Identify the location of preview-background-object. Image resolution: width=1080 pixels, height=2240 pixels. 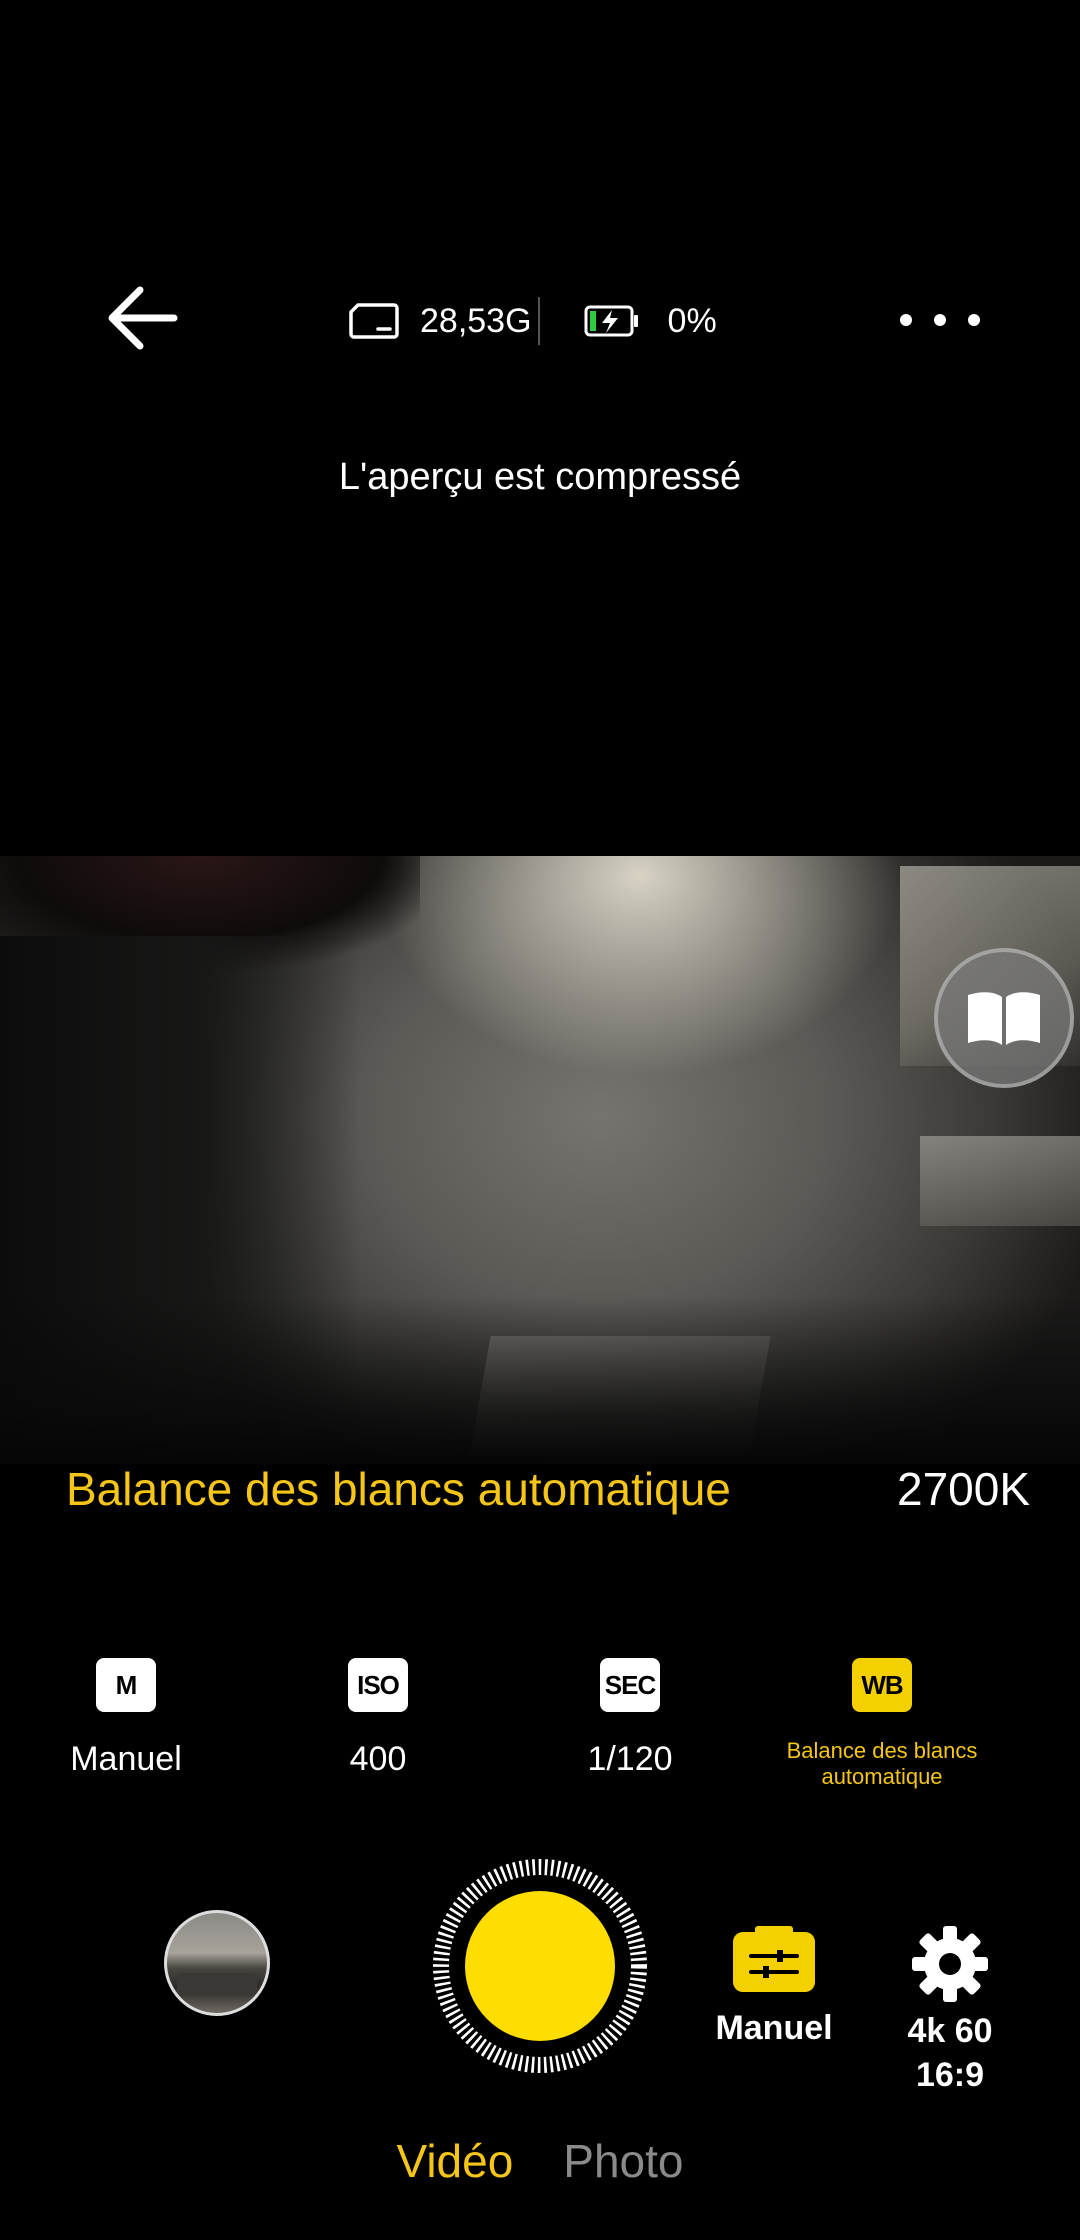
(1000, 1181).